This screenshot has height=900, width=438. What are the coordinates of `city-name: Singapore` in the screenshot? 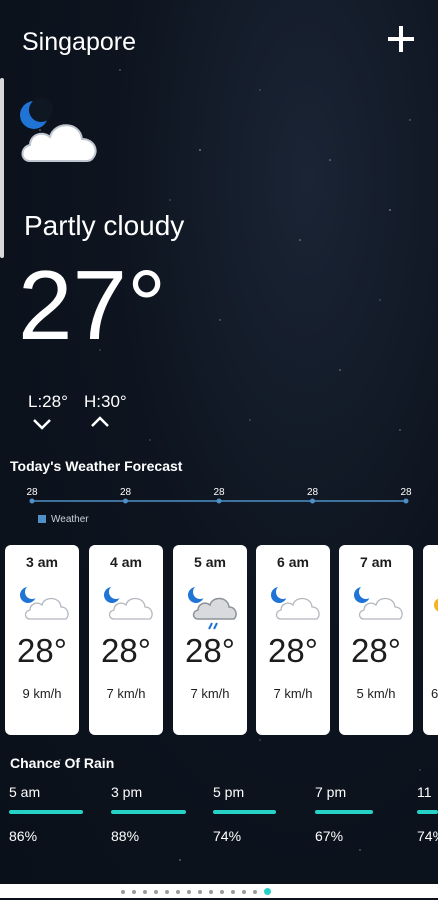 It's located at (79, 42).